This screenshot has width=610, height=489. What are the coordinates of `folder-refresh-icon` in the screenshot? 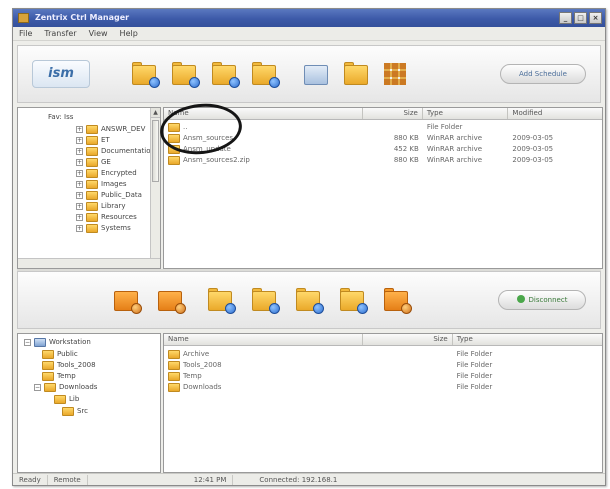 It's located at (225, 74).